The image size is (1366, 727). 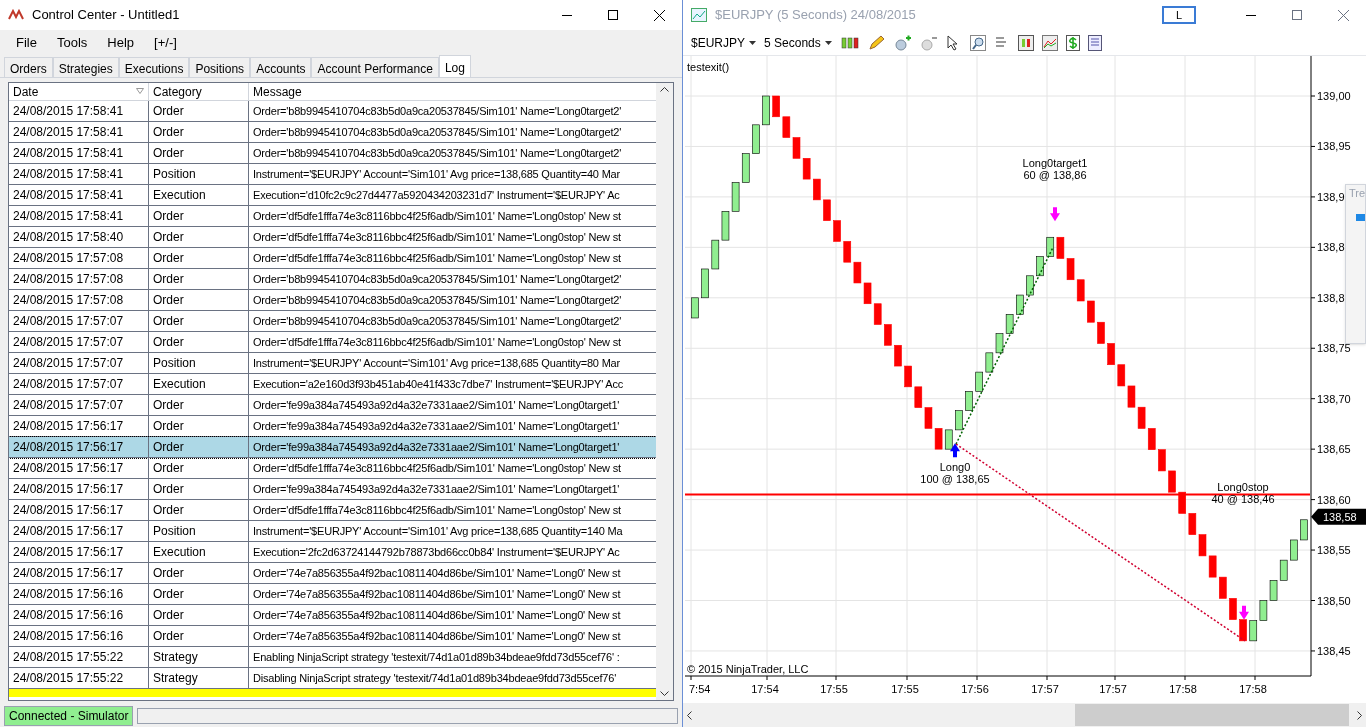 I want to click on time-axis-label: 17:57, so click(x=1045, y=689).